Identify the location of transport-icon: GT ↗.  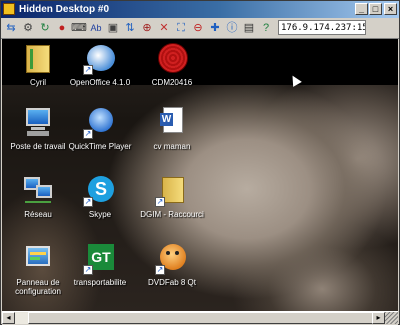
(100, 258).